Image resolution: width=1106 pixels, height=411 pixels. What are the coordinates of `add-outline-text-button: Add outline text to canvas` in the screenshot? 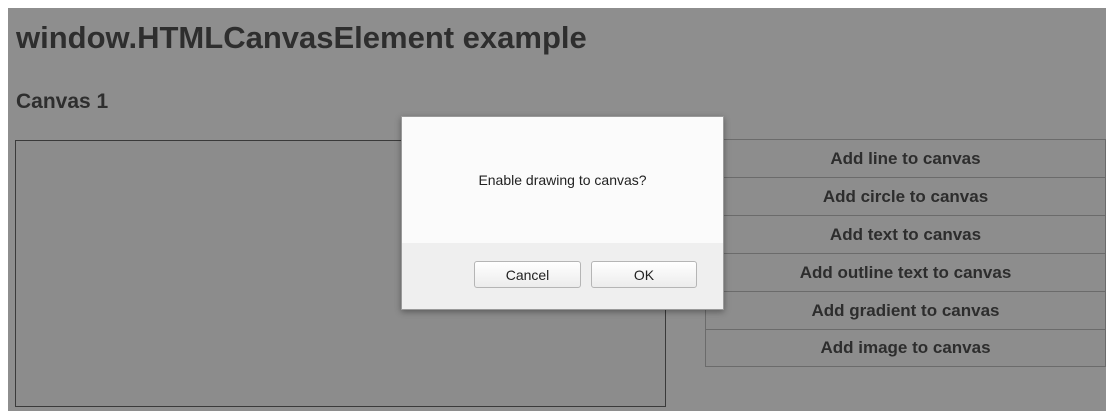 It's located at (905, 272).